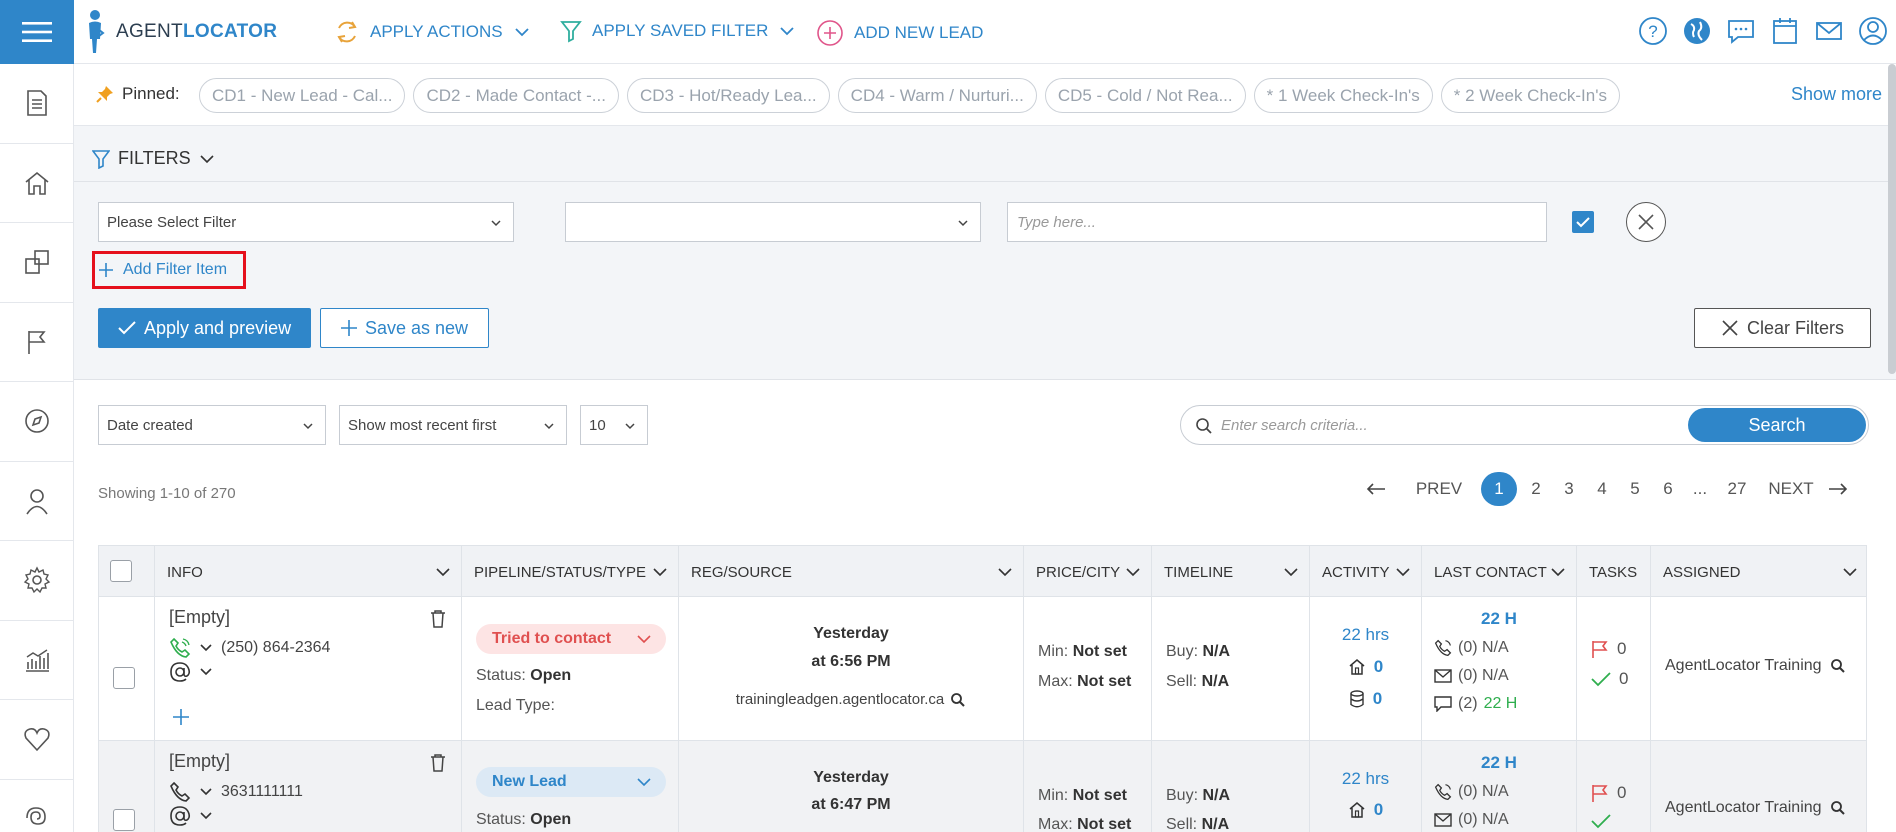 The image size is (1896, 832). Describe the element at coordinates (1583, 222) in the screenshot. I see `filter-enabled-checkbox` at that location.